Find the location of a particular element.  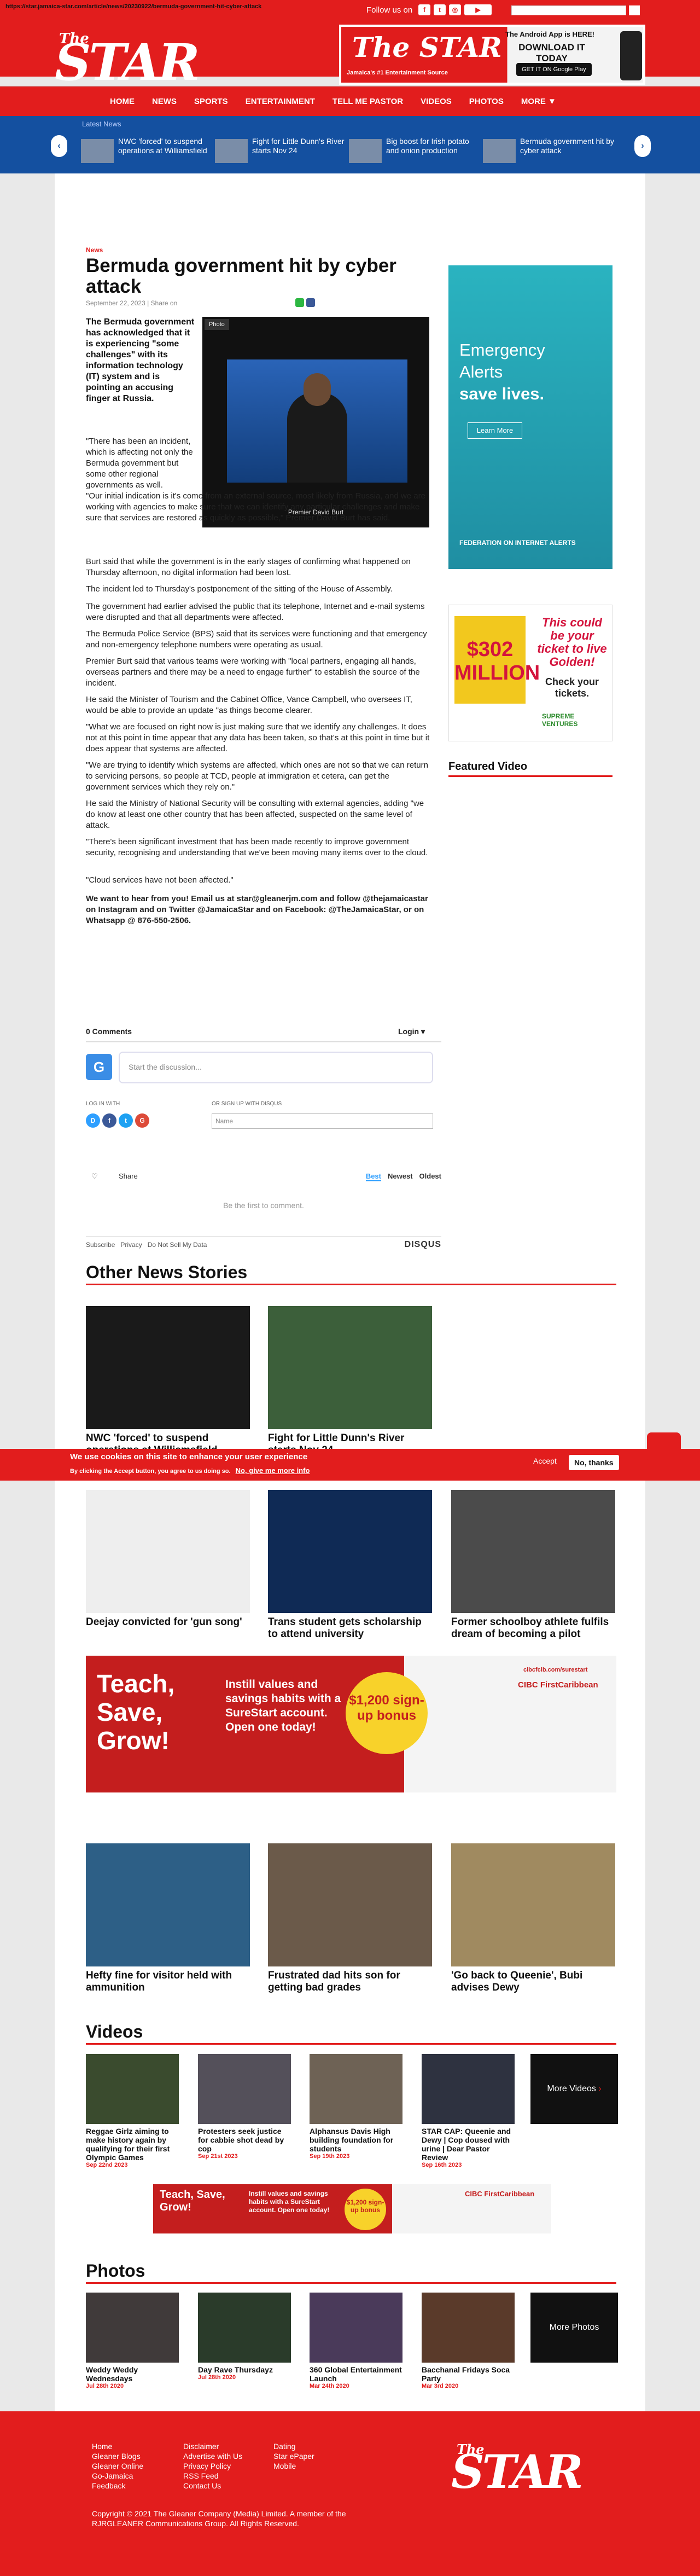

search-input is located at coordinates (568, 10).